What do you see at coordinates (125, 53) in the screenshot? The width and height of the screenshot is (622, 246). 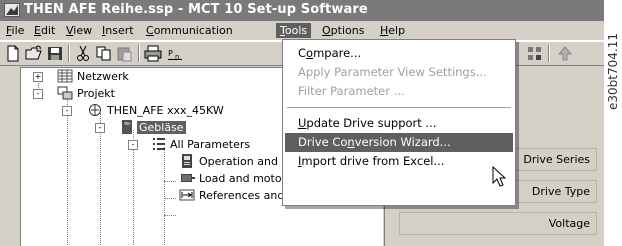 I see `paste-icon` at bounding box center [125, 53].